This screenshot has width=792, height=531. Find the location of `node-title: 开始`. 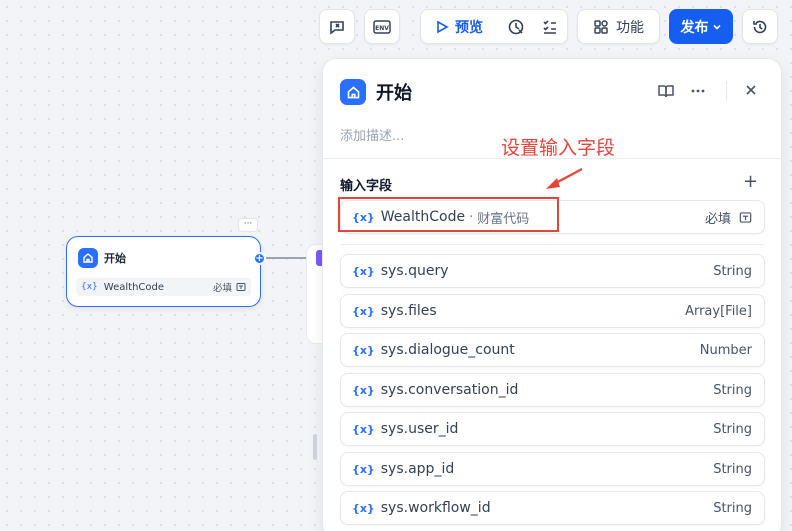

node-title: 开始 is located at coordinates (115, 258).